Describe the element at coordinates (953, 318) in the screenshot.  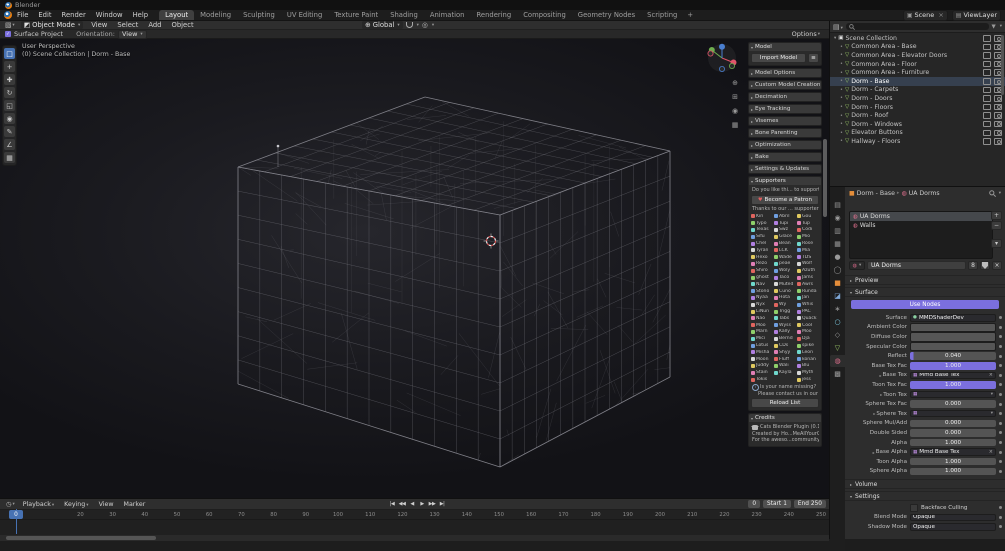
I see `prop-dropdown-surface: ●MMDShaderDev` at that location.